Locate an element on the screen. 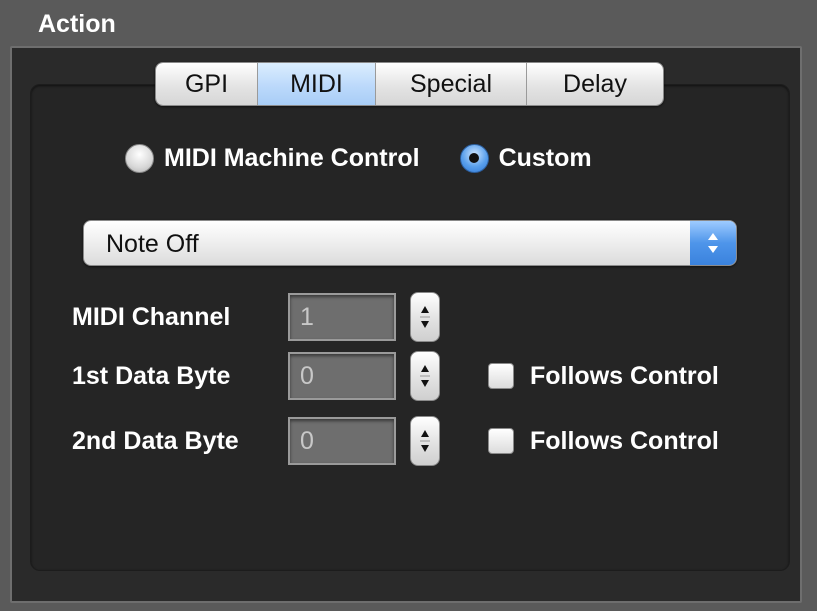 Image resolution: width=817 pixels, height=611 pixels. radio-button-custom is located at coordinates (474, 158).